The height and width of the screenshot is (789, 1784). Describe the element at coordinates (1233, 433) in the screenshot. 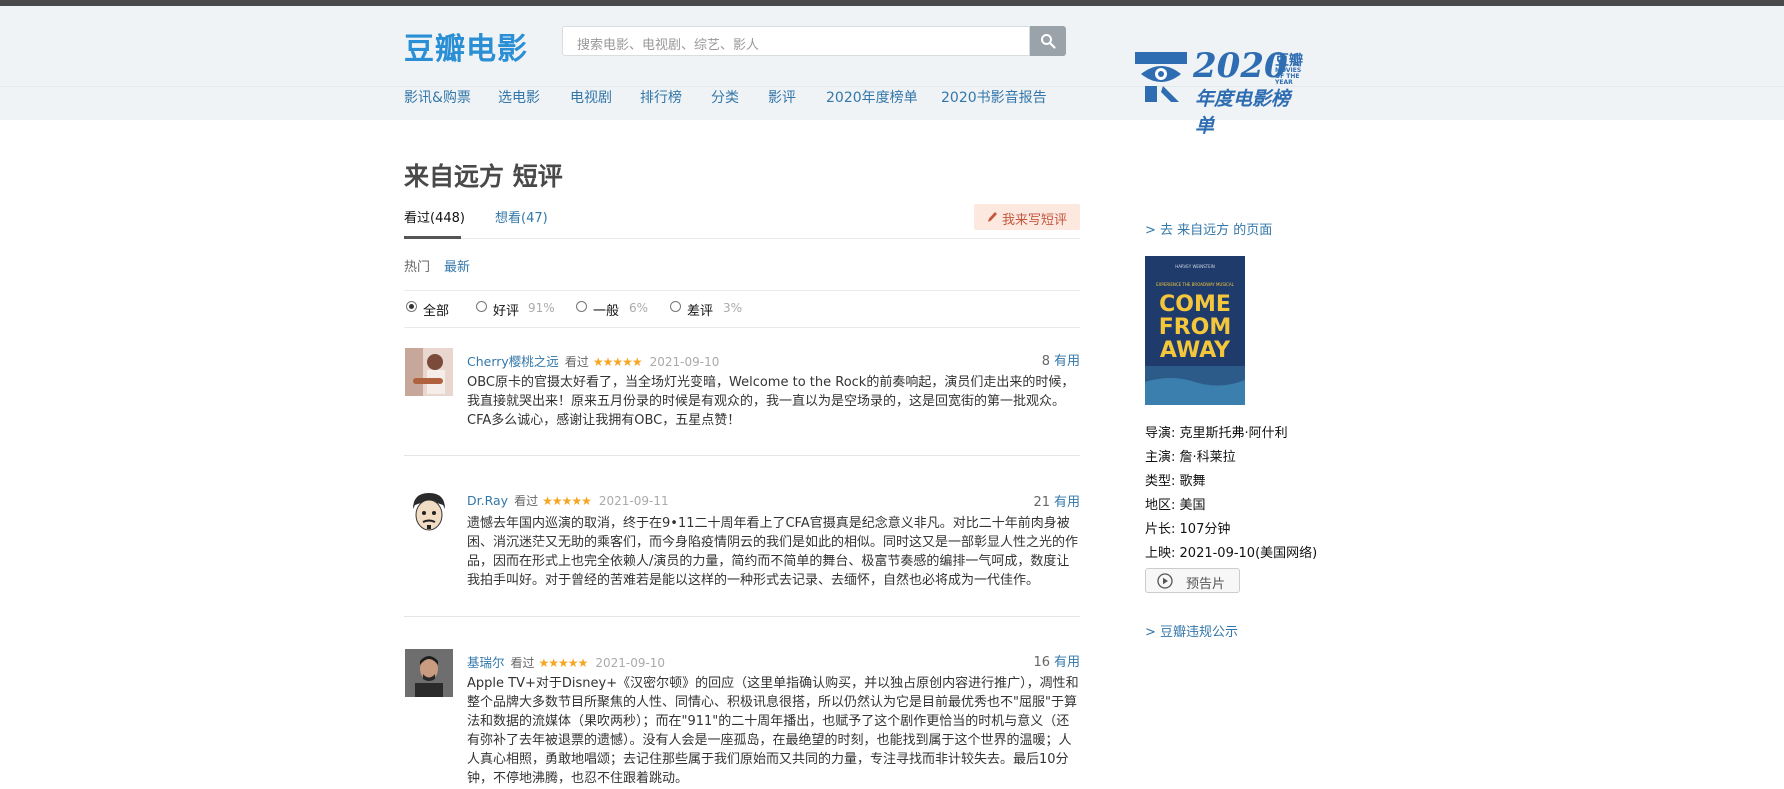

I see `info-value: 克里斯托弗·阿什利` at that location.